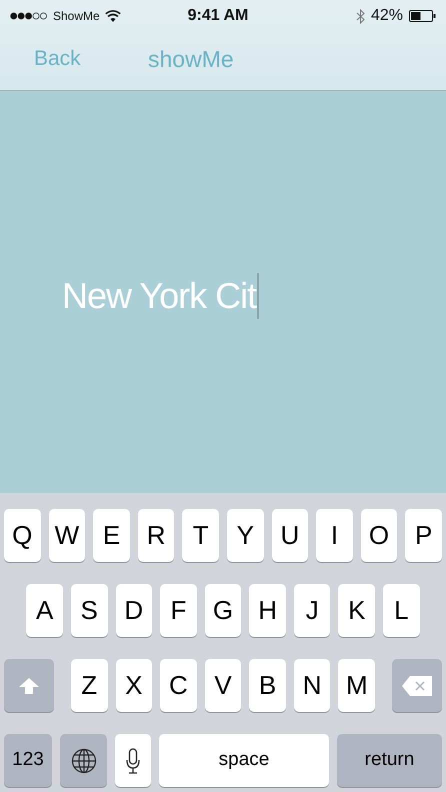  Describe the element at coordinates (245, 535) in the screenshot. I see `letter-key: Y` at that location.